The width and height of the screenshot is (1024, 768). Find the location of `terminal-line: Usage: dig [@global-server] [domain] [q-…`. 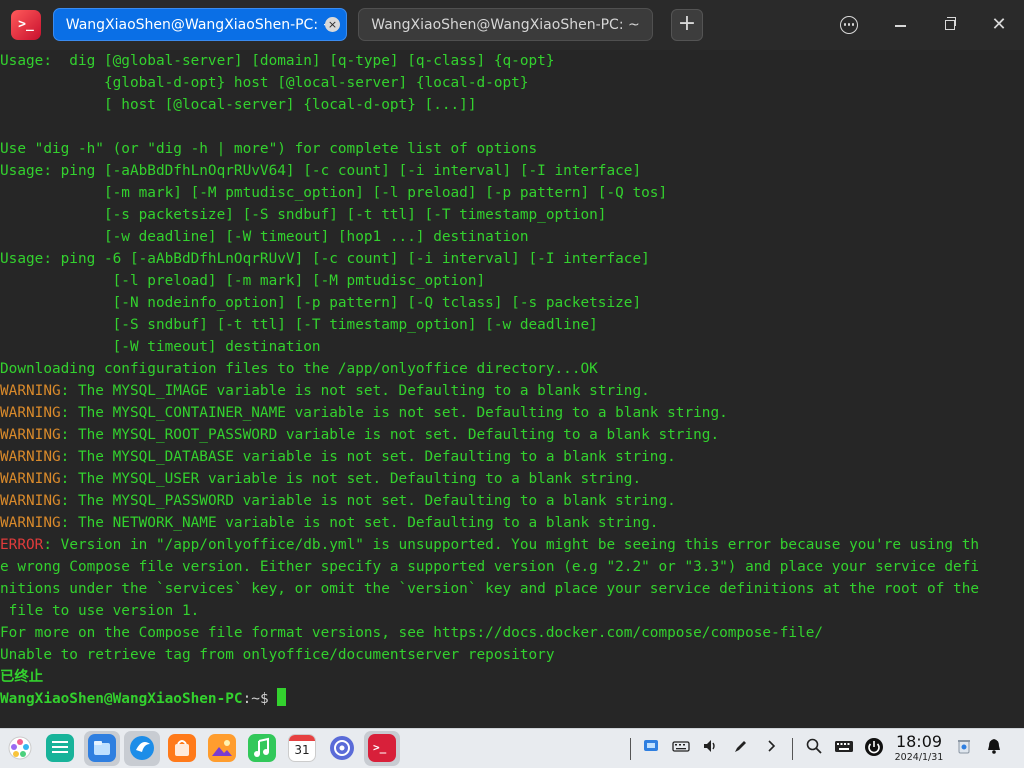

terminal-line: Usage: dig [@global-server] [domain] [q-… is located at coordinates (512, 61).